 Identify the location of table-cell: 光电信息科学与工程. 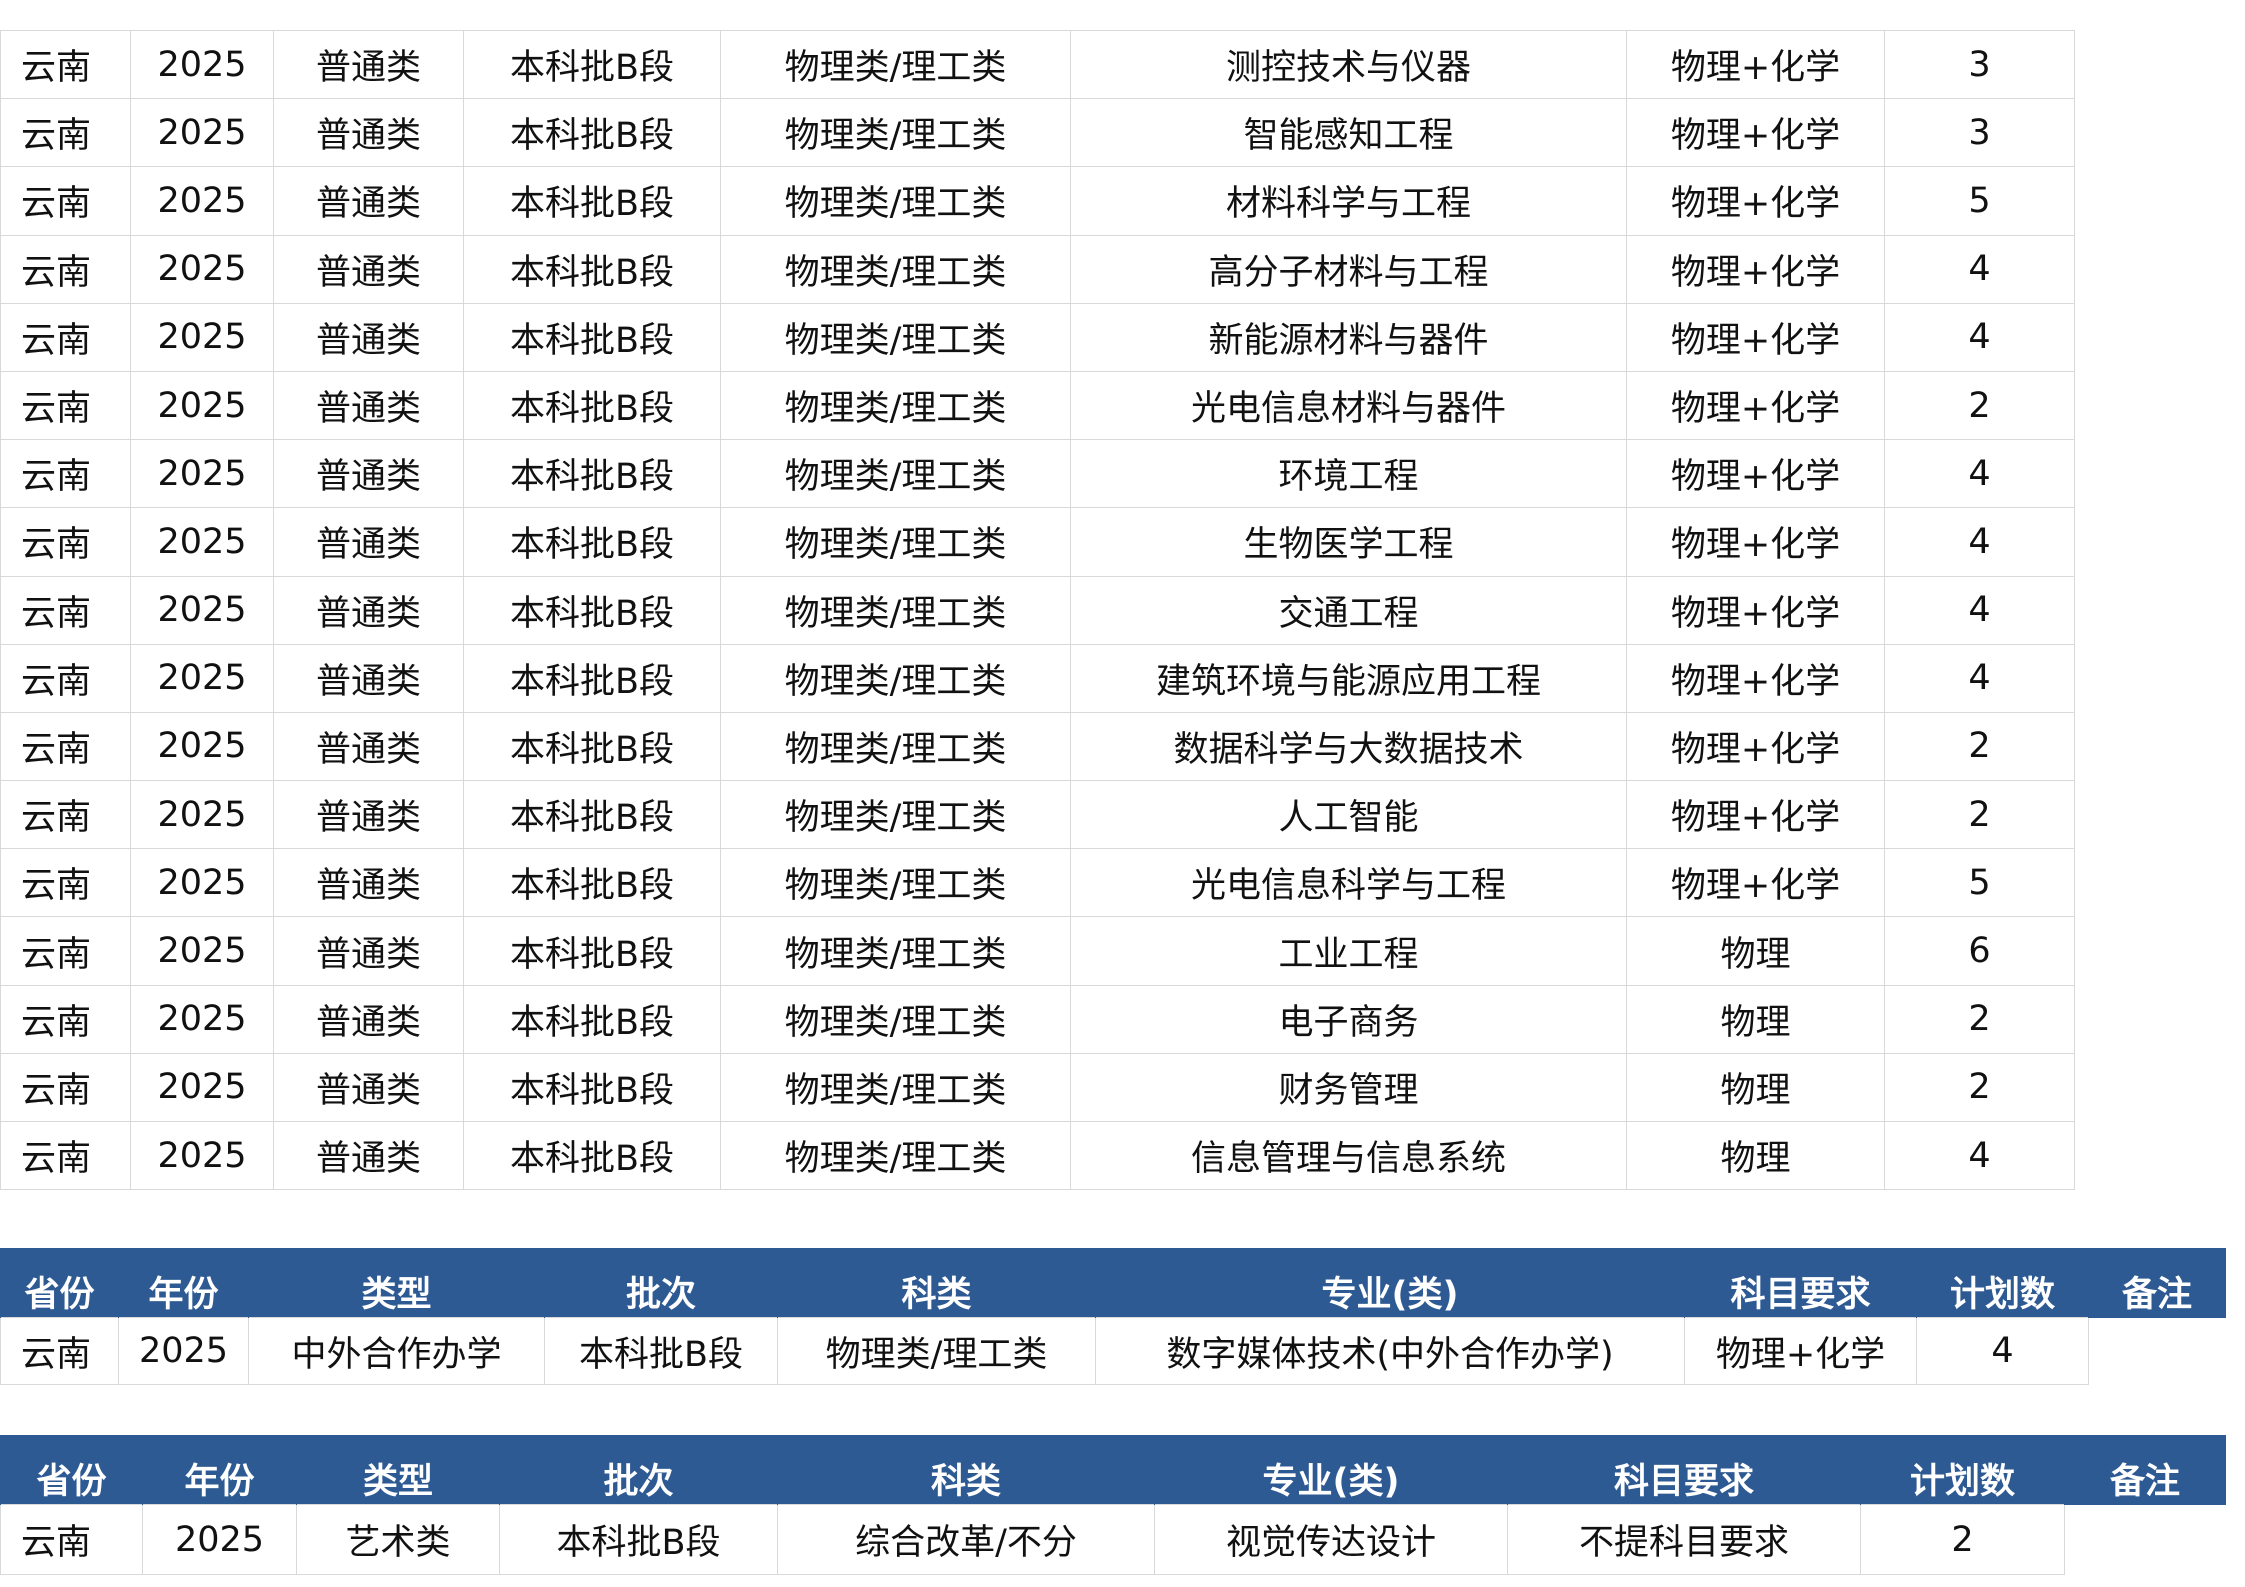
(1348, 883).